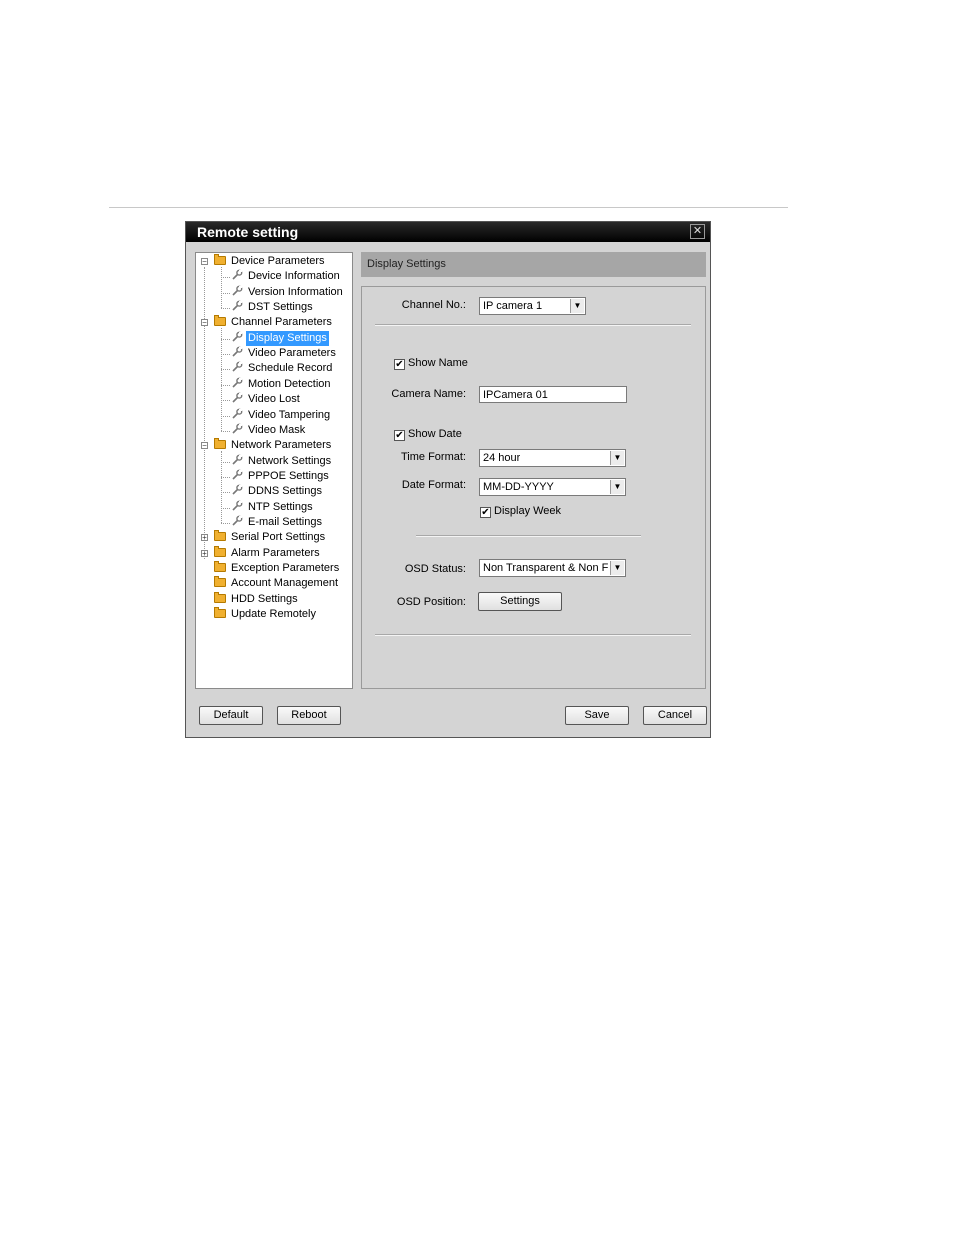 The height and width of the screenshot is (1235, 954). I want to click on tree-item-label: Motion Detection, so click(289, 383).